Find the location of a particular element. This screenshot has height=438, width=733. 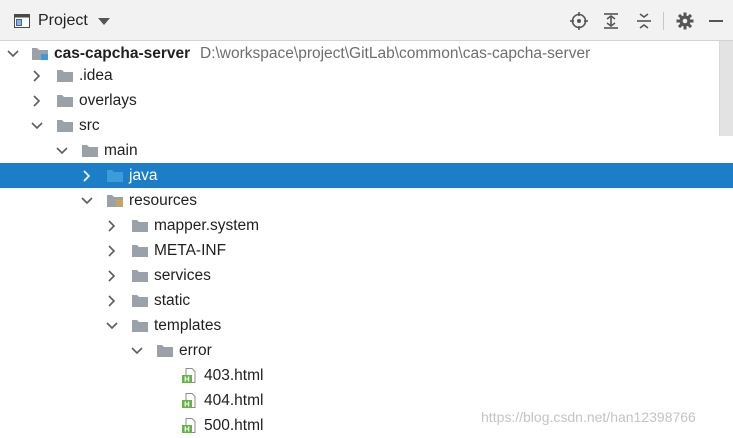

tree-label: mapper.system is located at coordinates (207, 225).